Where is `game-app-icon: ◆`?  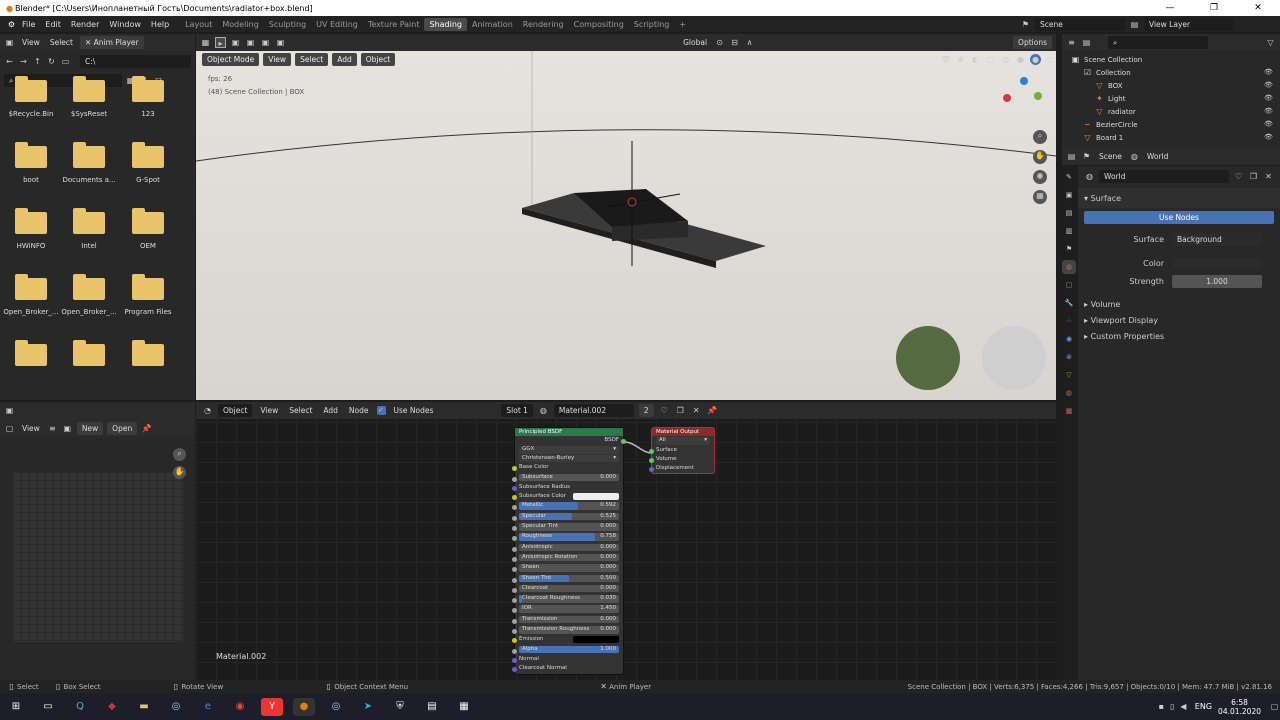 game-app-icon: ◆ is located at coordinates (112, 707).